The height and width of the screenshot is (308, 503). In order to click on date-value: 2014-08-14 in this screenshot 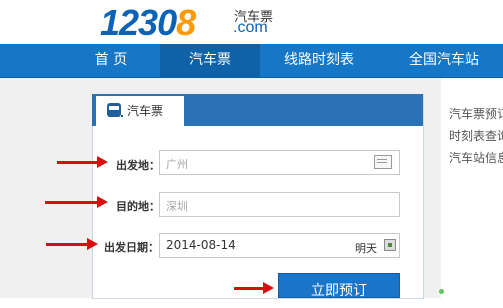, I will do `click(201, 245)`.